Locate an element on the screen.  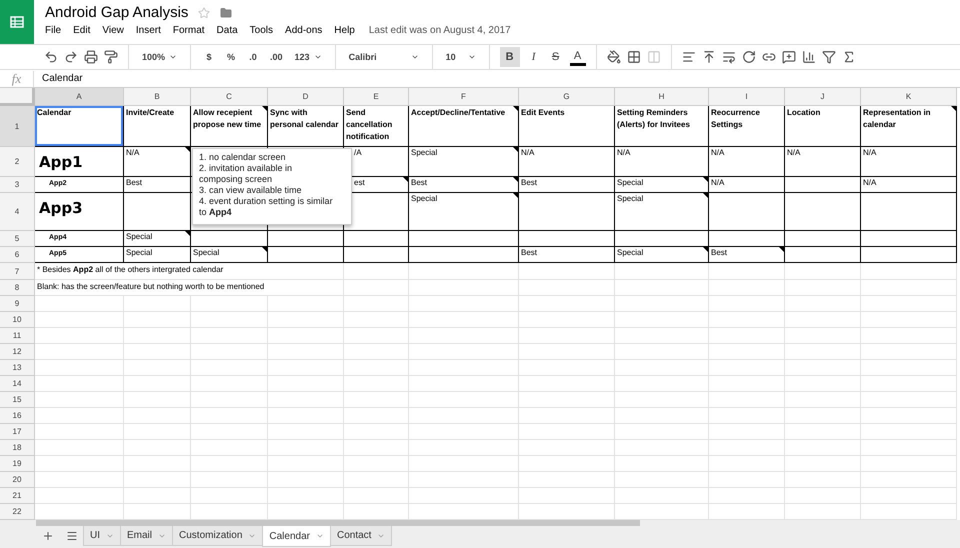
row-header: 18 is located at coordinates (17, 448).